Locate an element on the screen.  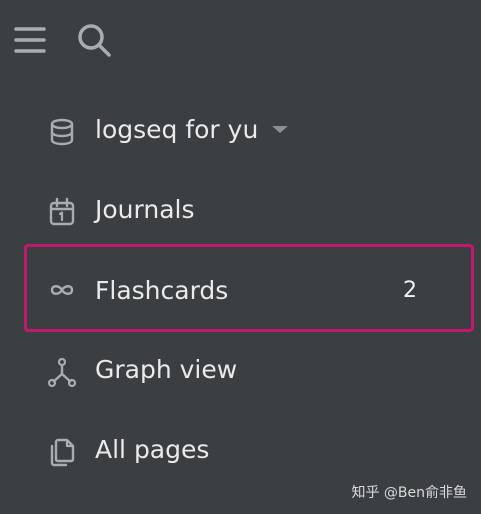
calendar-icon is located at coordinates (62, 212).